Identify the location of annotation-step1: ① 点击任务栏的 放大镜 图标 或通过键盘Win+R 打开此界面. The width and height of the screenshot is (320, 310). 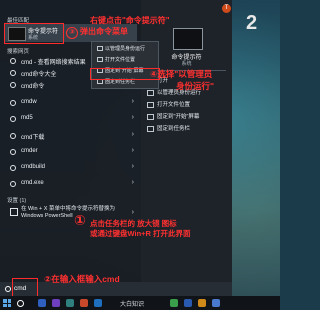
(132, 226).